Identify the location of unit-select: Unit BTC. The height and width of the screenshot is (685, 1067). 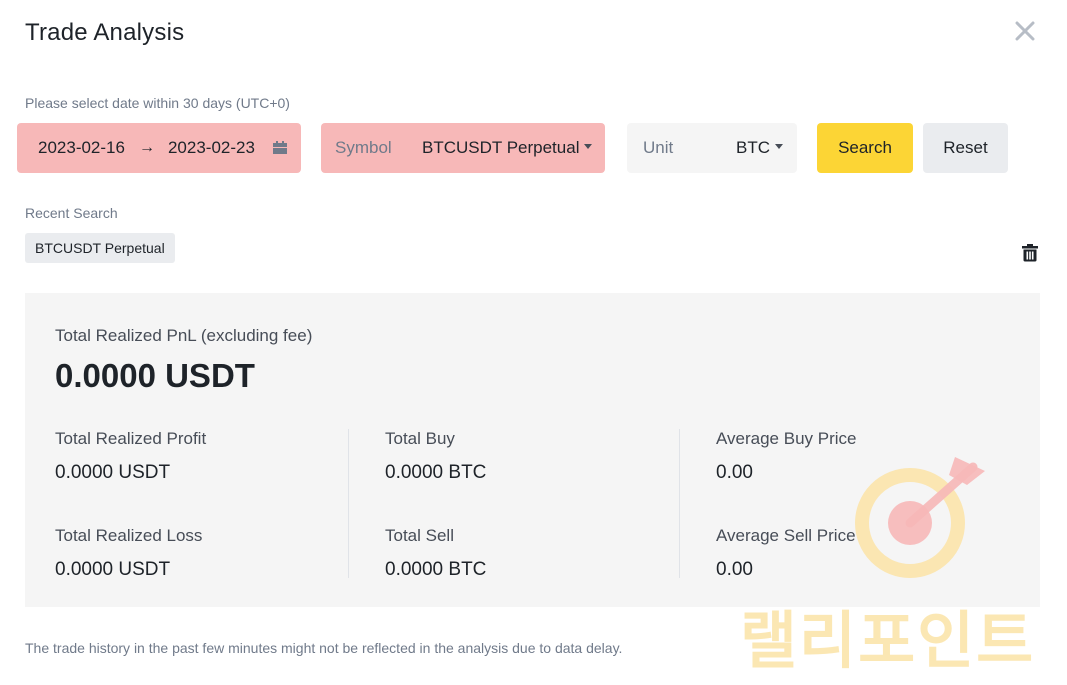
(712, 148).